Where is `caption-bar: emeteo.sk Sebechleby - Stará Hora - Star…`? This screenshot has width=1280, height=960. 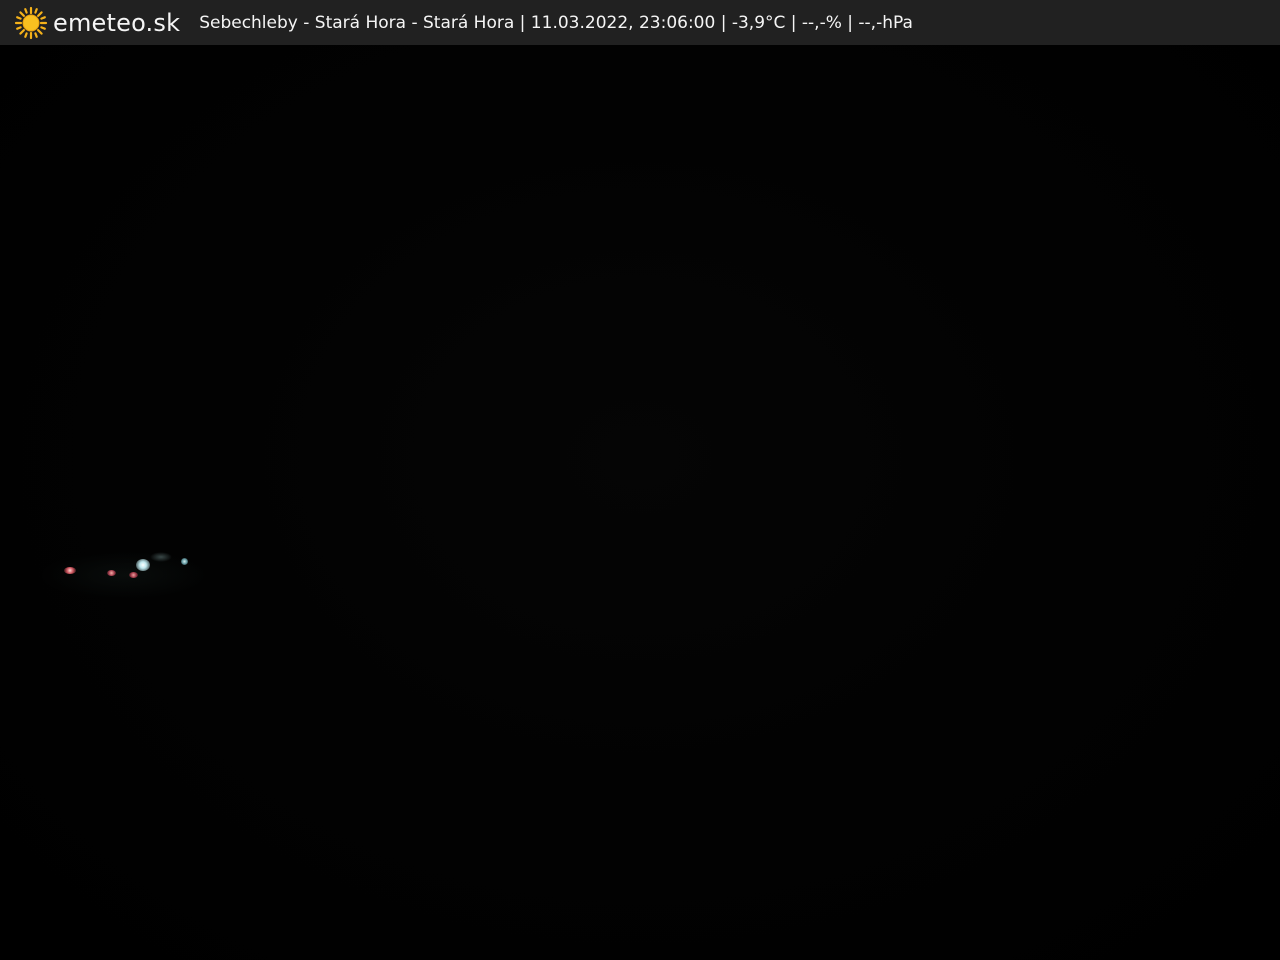 caption-bar: emeteo.sk Sebechleby - Stará Hora - Star… is located at coordinates (640, 22).